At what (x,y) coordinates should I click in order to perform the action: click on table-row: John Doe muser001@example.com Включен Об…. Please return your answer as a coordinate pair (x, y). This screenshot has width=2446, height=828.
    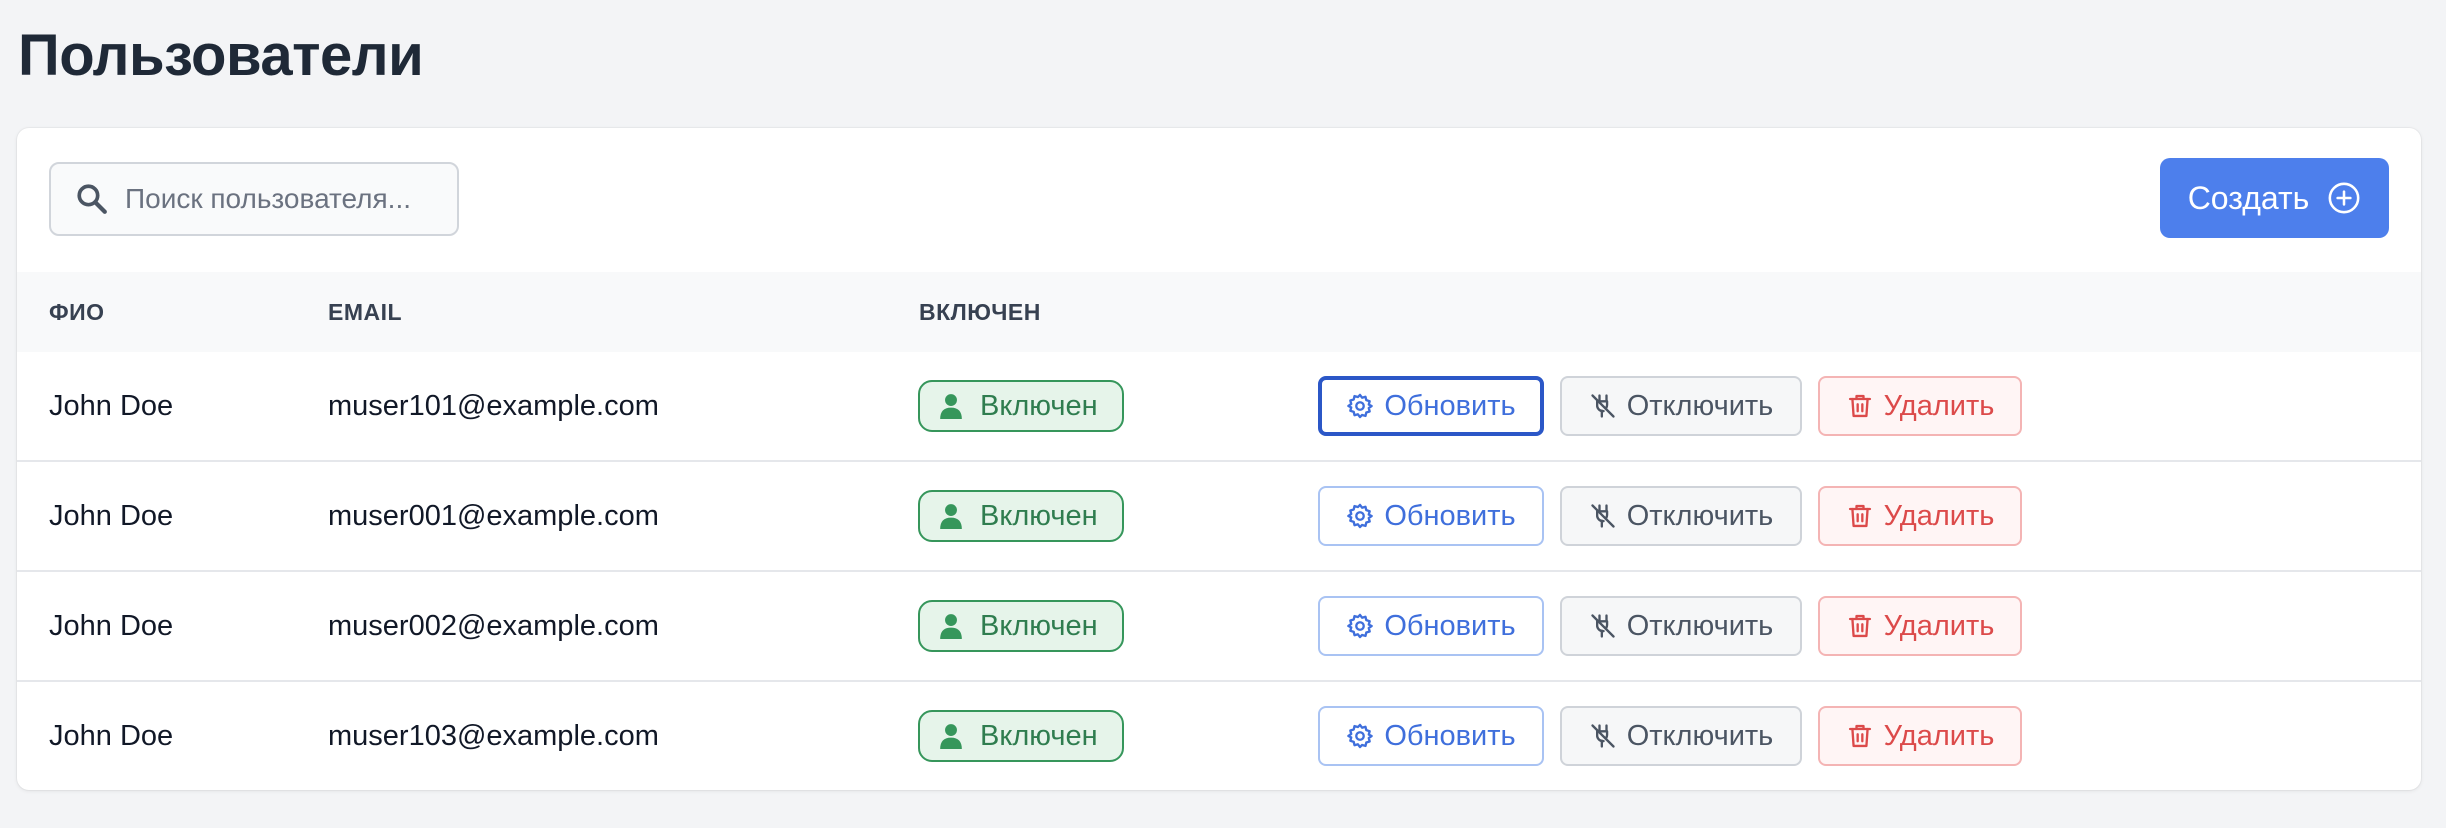
    Looking at the image, I should click on (1219, 517).